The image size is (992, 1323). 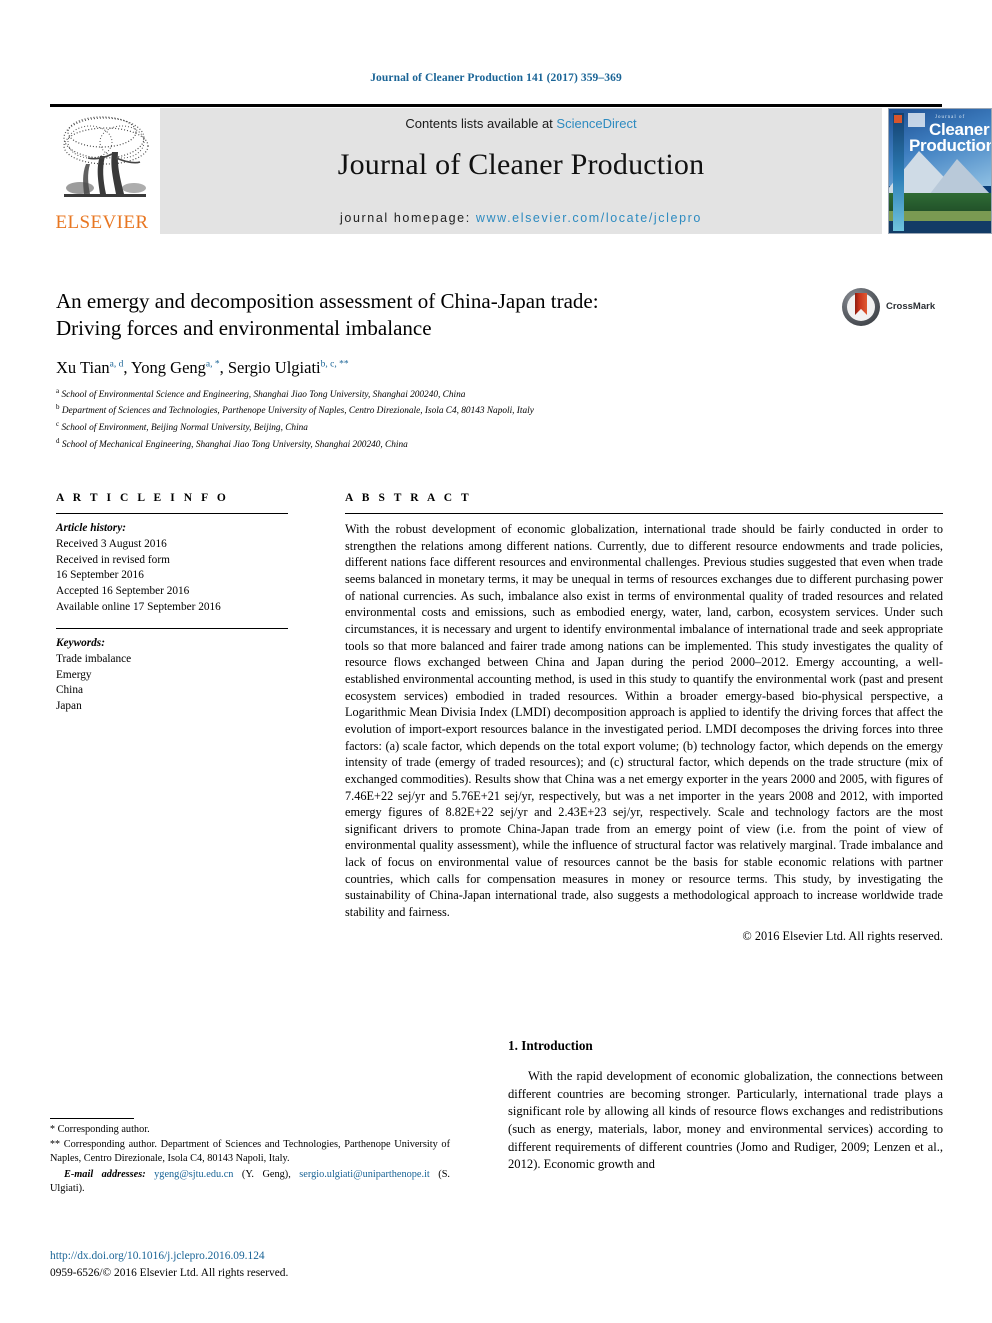 What do you see at coordinates (123, 591) in the screenshot?
I see `history-item: Accepted 16 September 2016` at bounding box center [123, 591].